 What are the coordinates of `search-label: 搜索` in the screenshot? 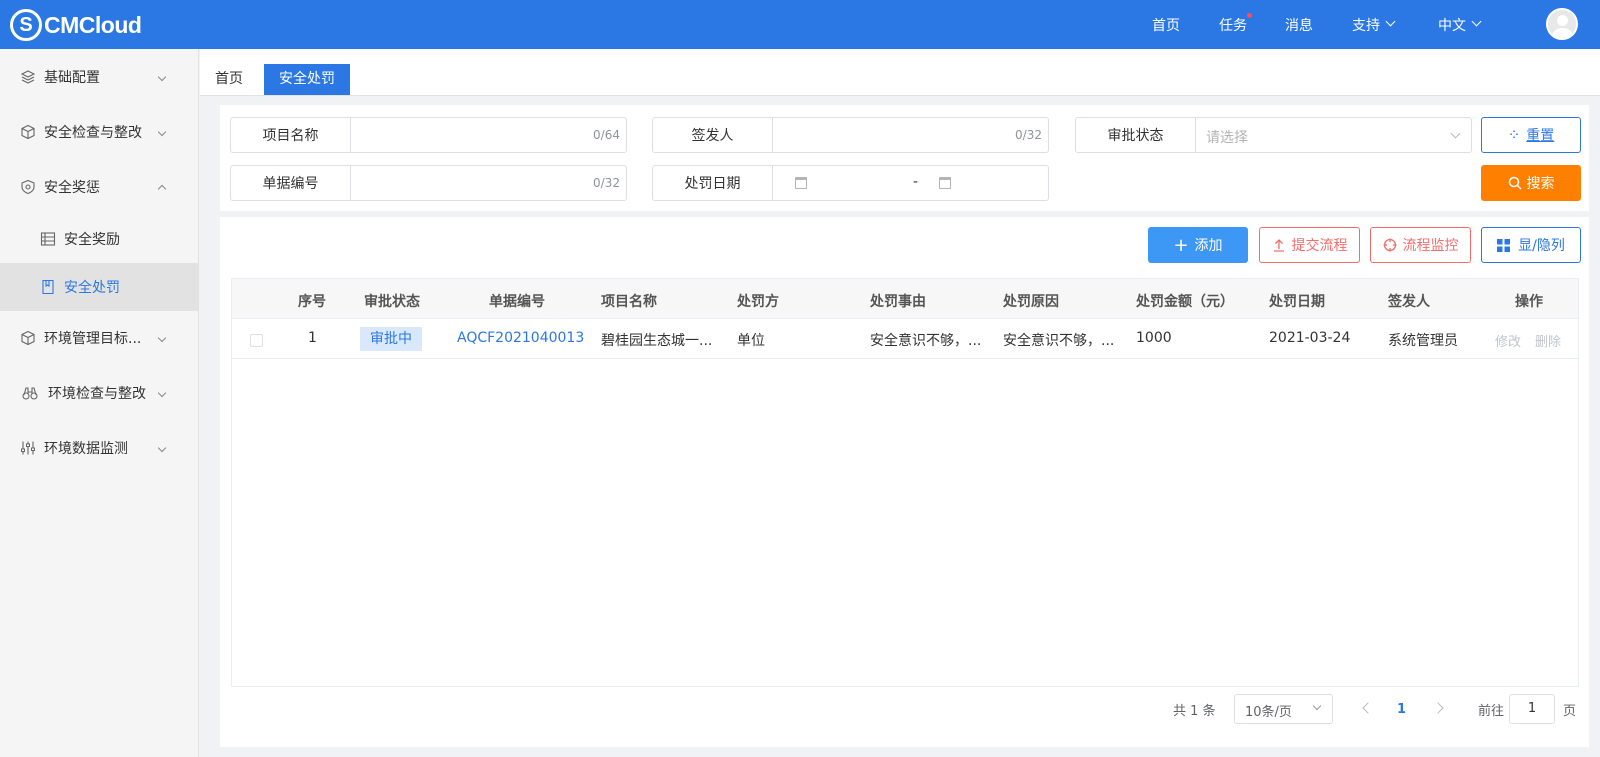 It's located at (1540, 184).